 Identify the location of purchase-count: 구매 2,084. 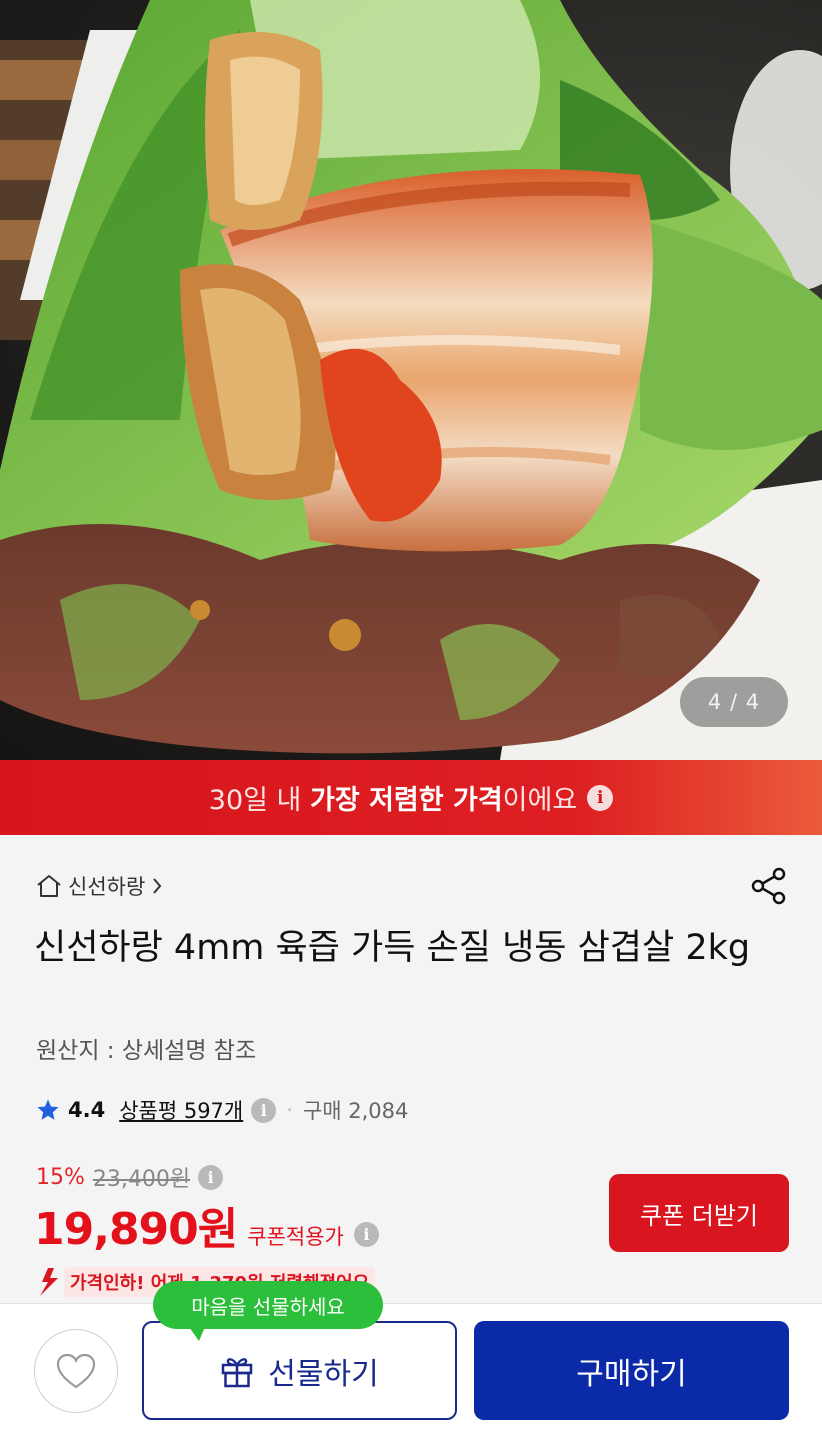
(355, 1111).